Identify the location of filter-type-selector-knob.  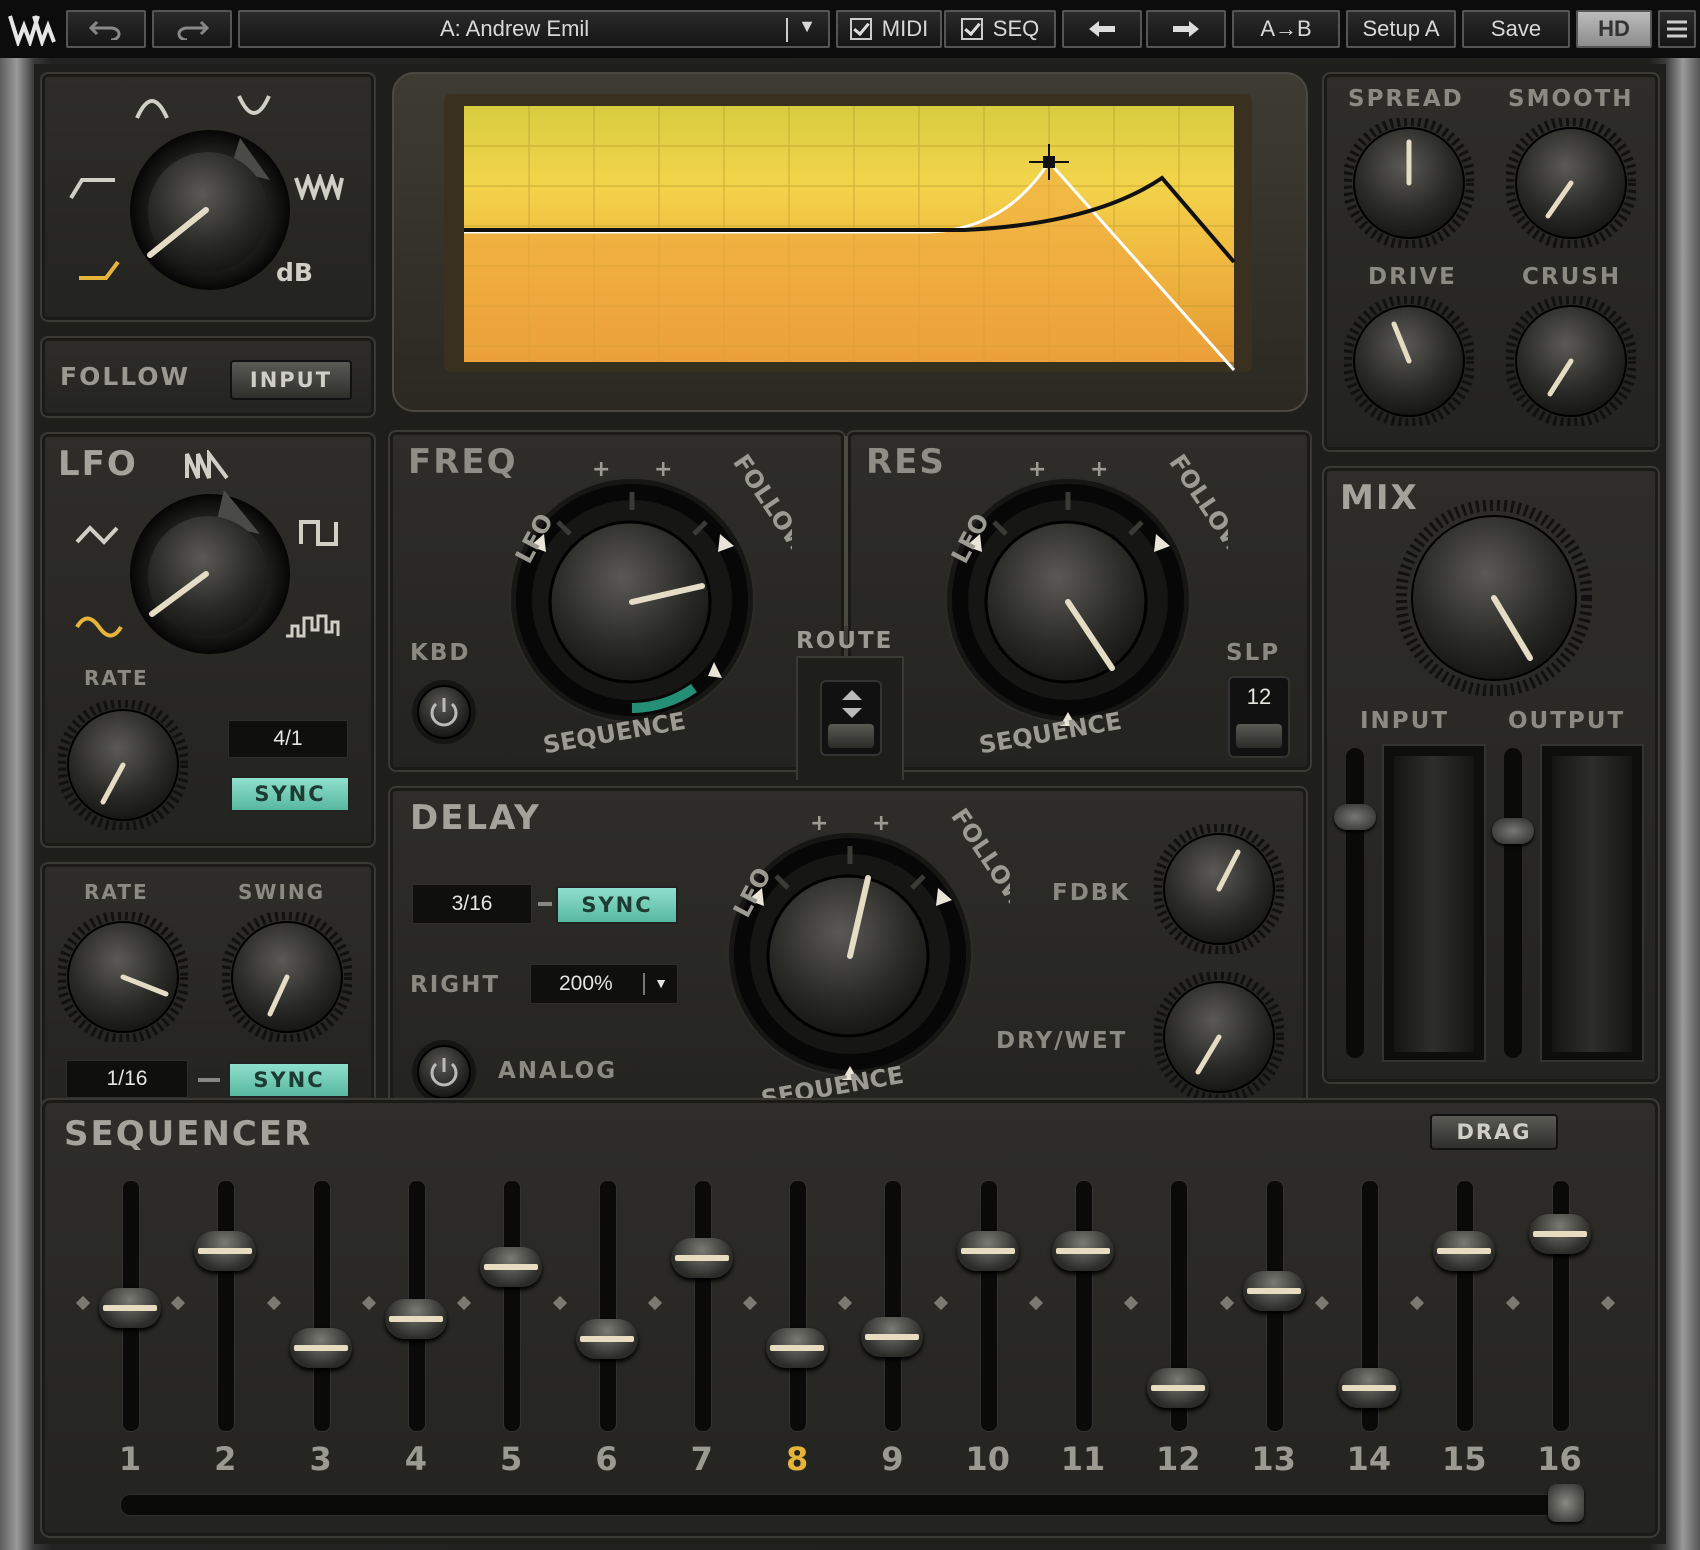
(210, 210).